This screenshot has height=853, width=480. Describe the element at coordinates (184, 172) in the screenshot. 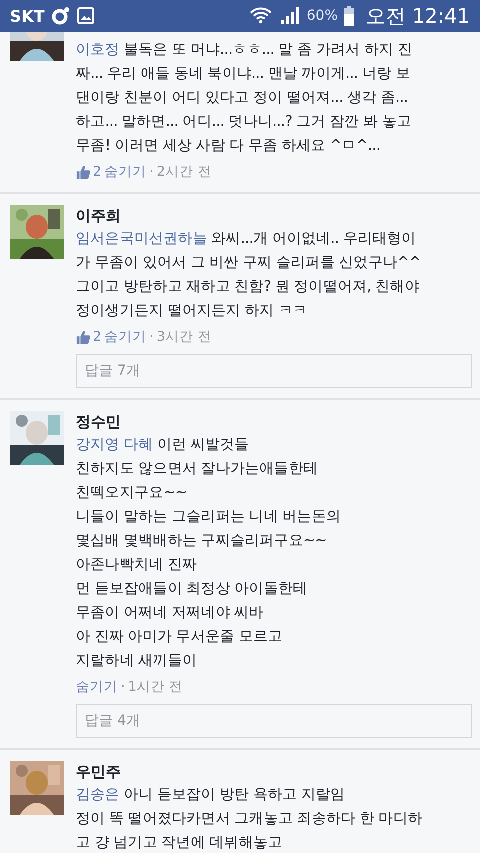

I see `timestamp: 2시간 전` at that location.